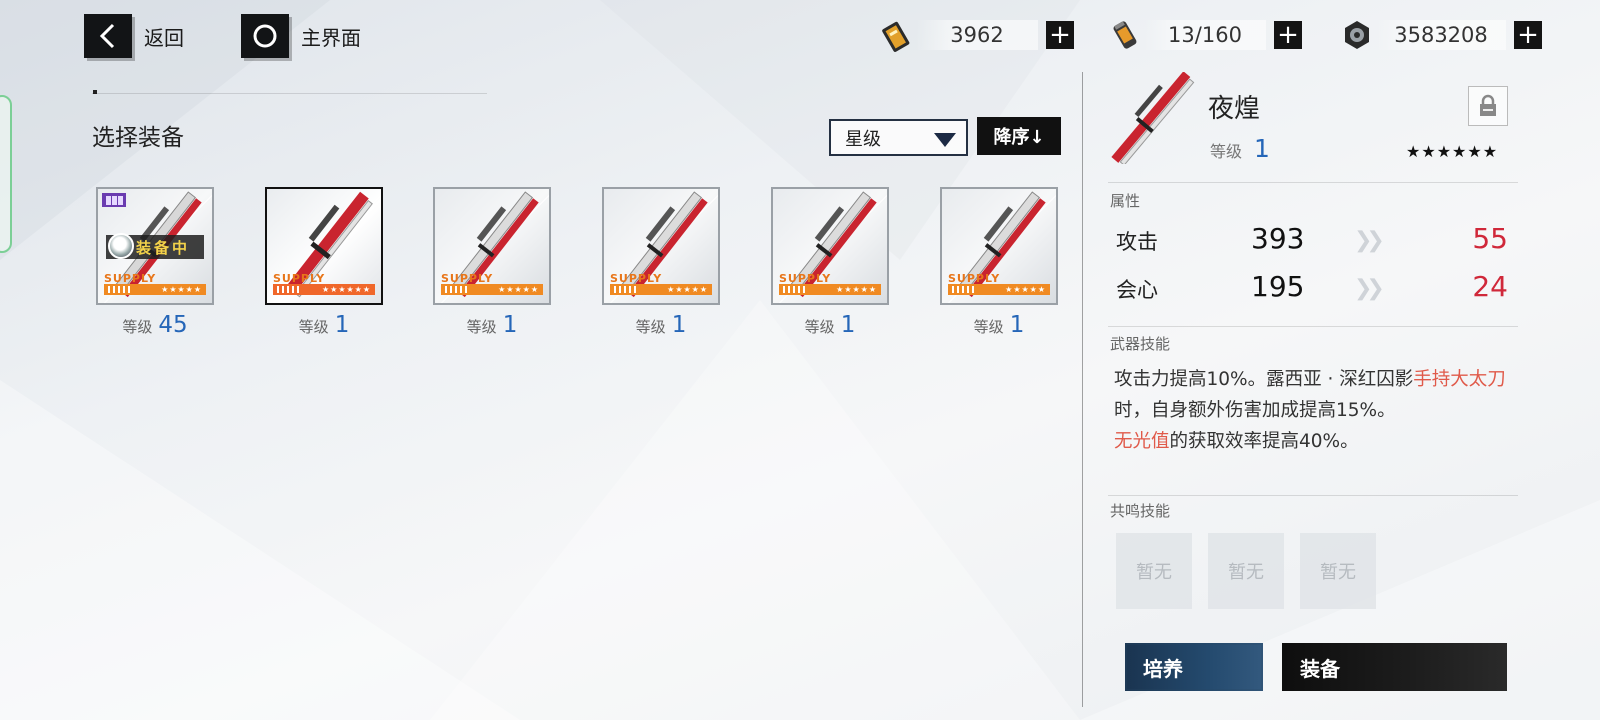 This screenshot has width=1600, height=720. I want to click on resource-gear: 3583208 +, so click(1440, 35).